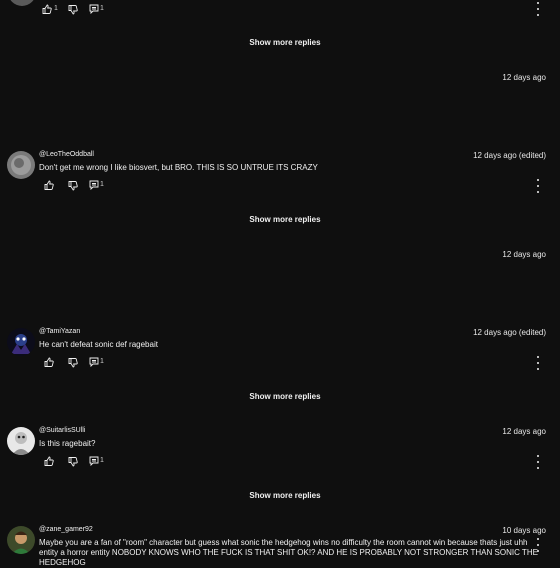 The height and width of the screenshot is (568, 560). I want to click on partial-avatar, so click(22, 3).